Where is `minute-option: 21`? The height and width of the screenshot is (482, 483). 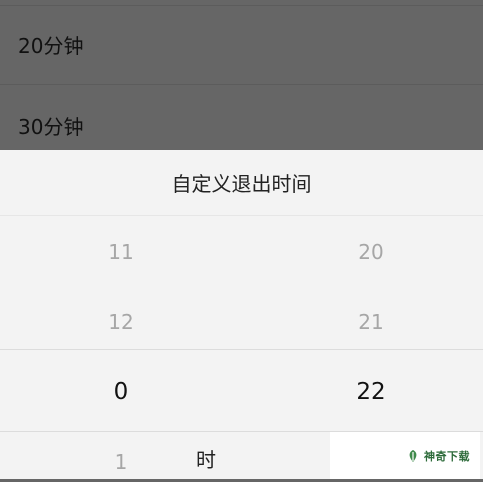 minute-option: 21 is located at coordinates (371, 322).